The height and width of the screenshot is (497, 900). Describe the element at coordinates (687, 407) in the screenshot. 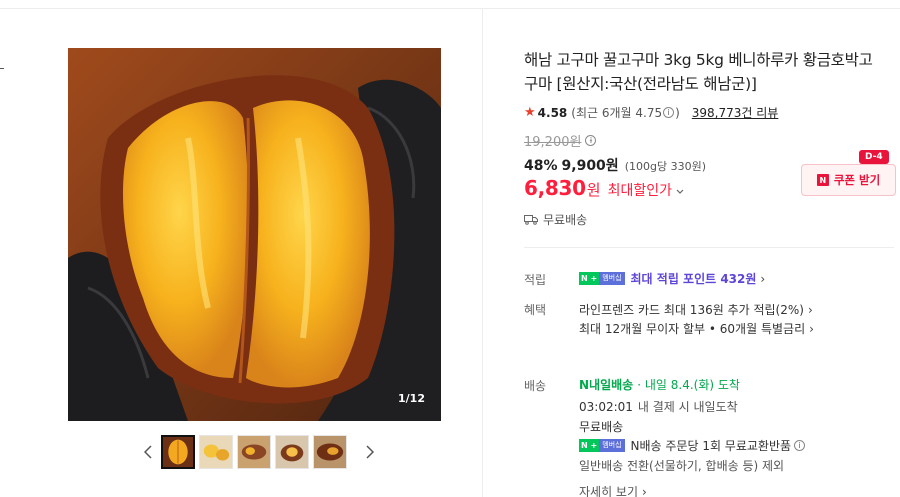

I see `deadline-text: 내 결제 시 내일도착` at that location.